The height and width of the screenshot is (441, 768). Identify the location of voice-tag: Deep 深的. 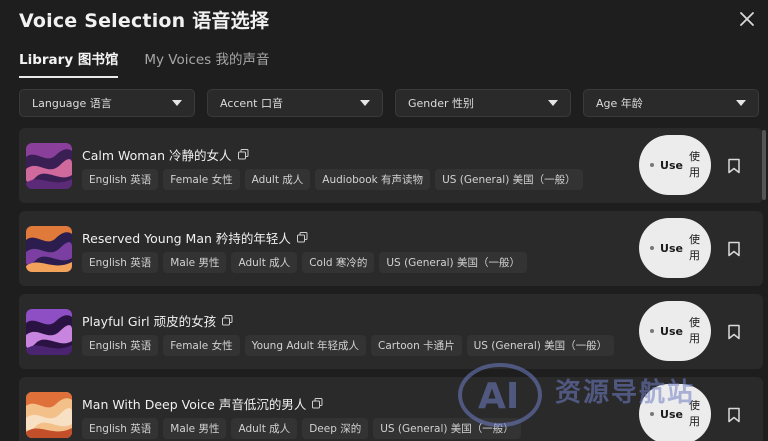
(335, 428).